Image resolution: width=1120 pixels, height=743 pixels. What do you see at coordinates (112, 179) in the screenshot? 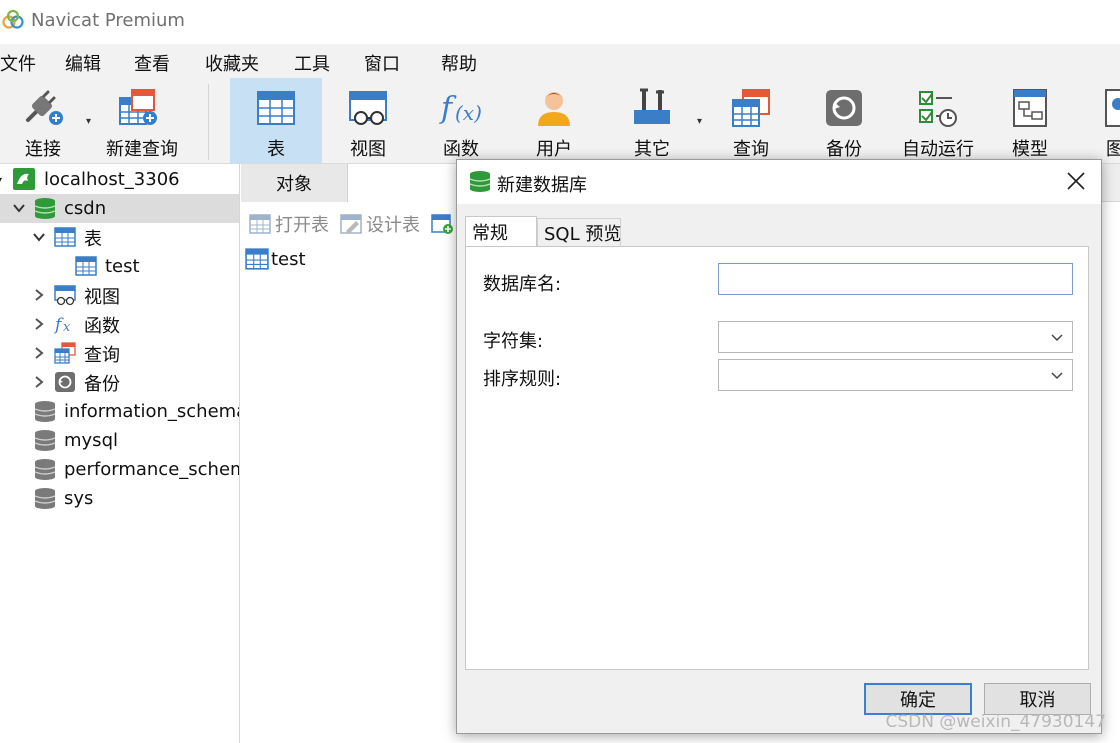
I see `tree-connection-label: localhost_3306` at bounding box center [112, 179].